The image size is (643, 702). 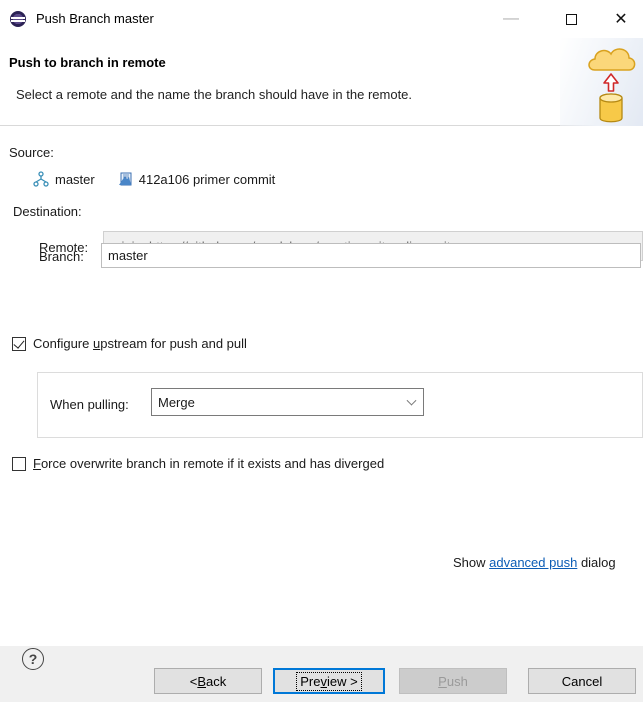 What do you see at coordinates (612, 85) in the screenshot?
I see `cloud-push-database-icon` at bounding box center [612, 85].